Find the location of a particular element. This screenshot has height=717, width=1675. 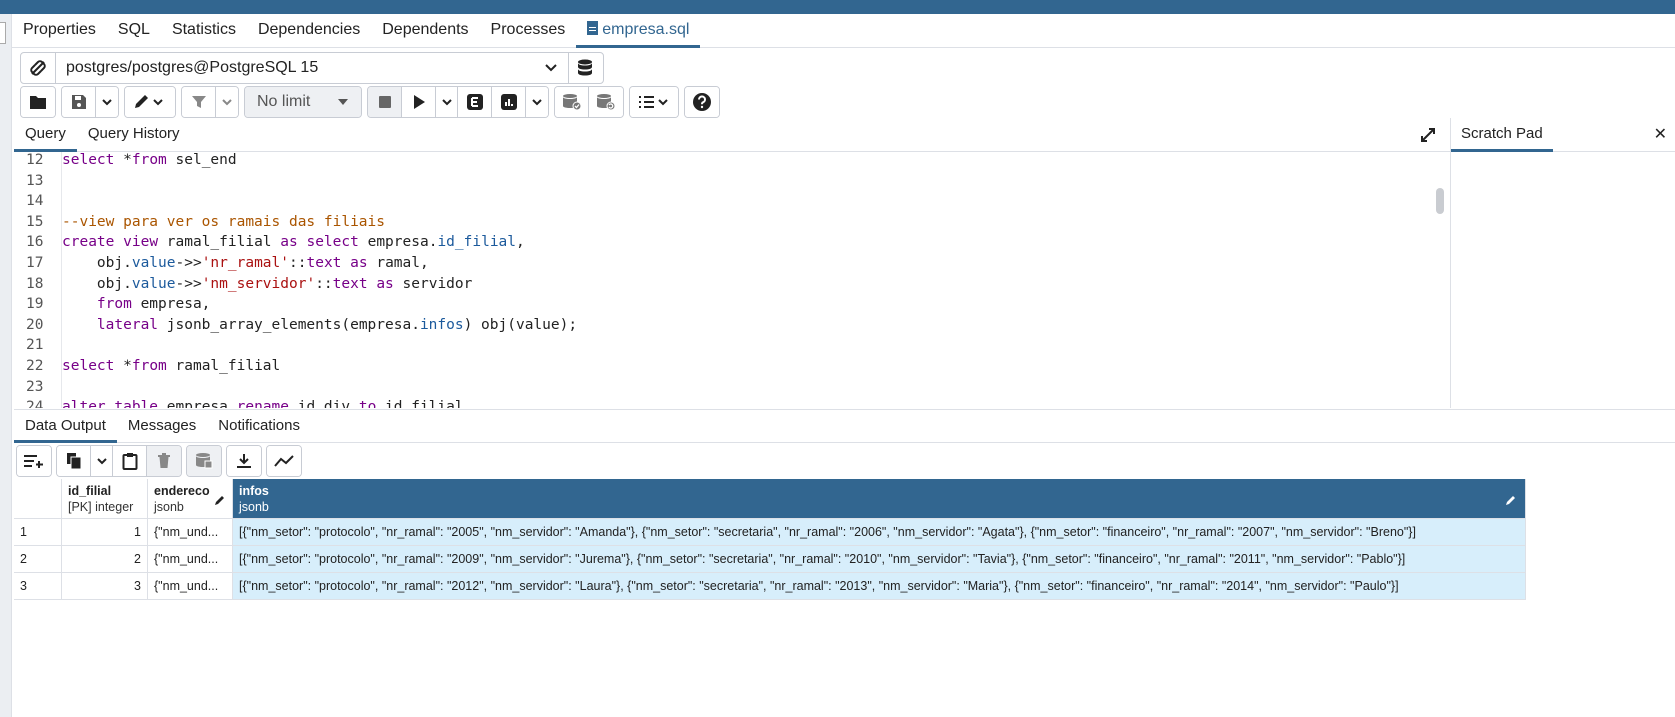

collapsed-panel-handle is located at coordinates (3, 33).